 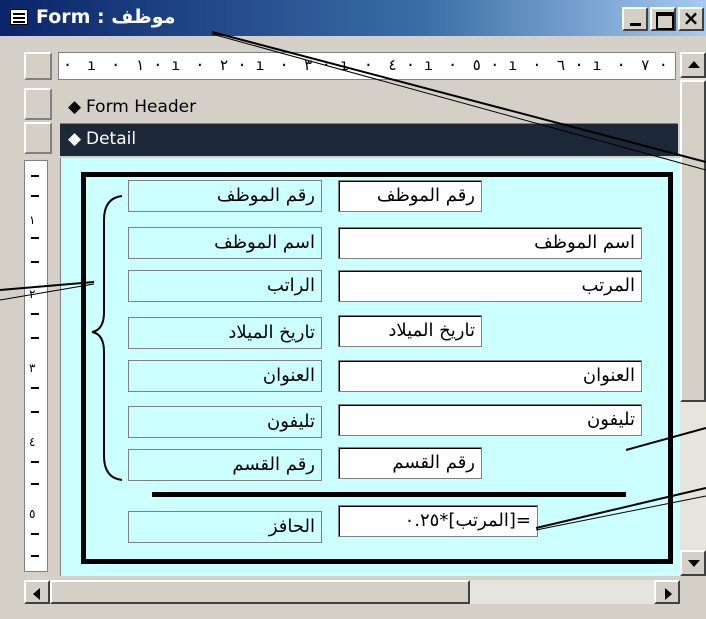 I want to click on minimize-button, so click(x=635, y=19).